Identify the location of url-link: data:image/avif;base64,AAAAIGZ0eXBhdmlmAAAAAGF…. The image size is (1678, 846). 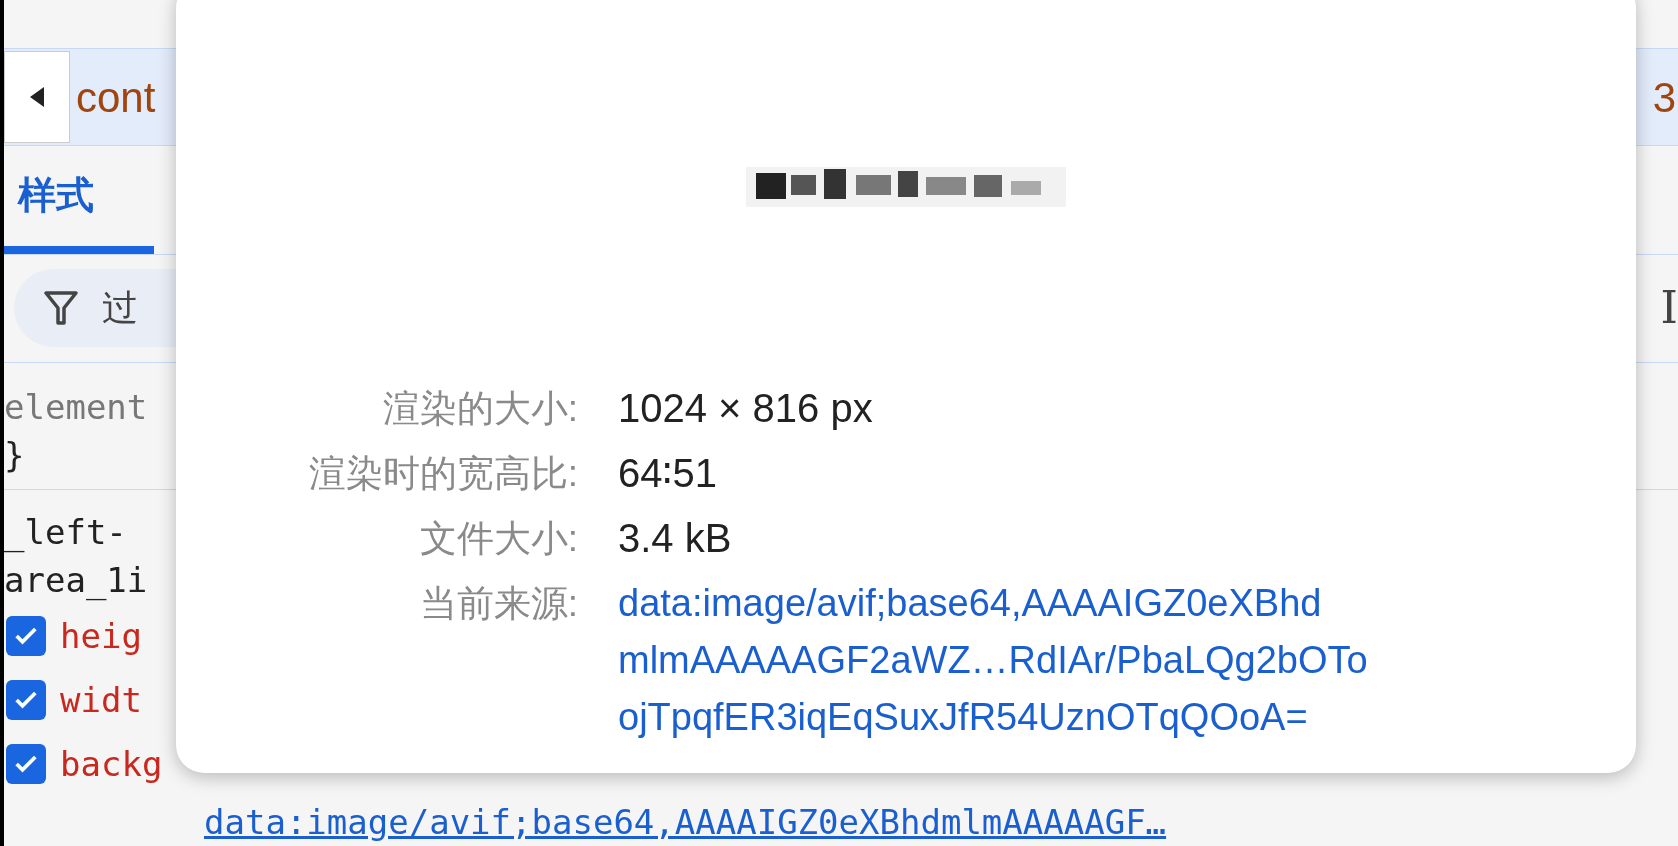
(941, 822).